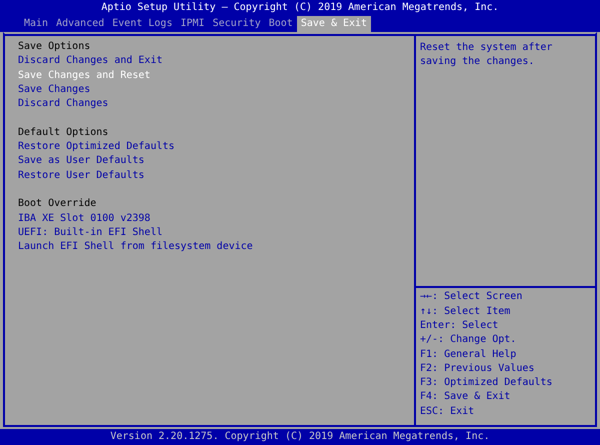 This screenshot has height=445, width=600. Describe the element at coordinates (300, 8) in the screenshot. I see `window-title: Aptio Setup Utility – Copyright (C) 2019 American Megatrends, Inc.` at that location.